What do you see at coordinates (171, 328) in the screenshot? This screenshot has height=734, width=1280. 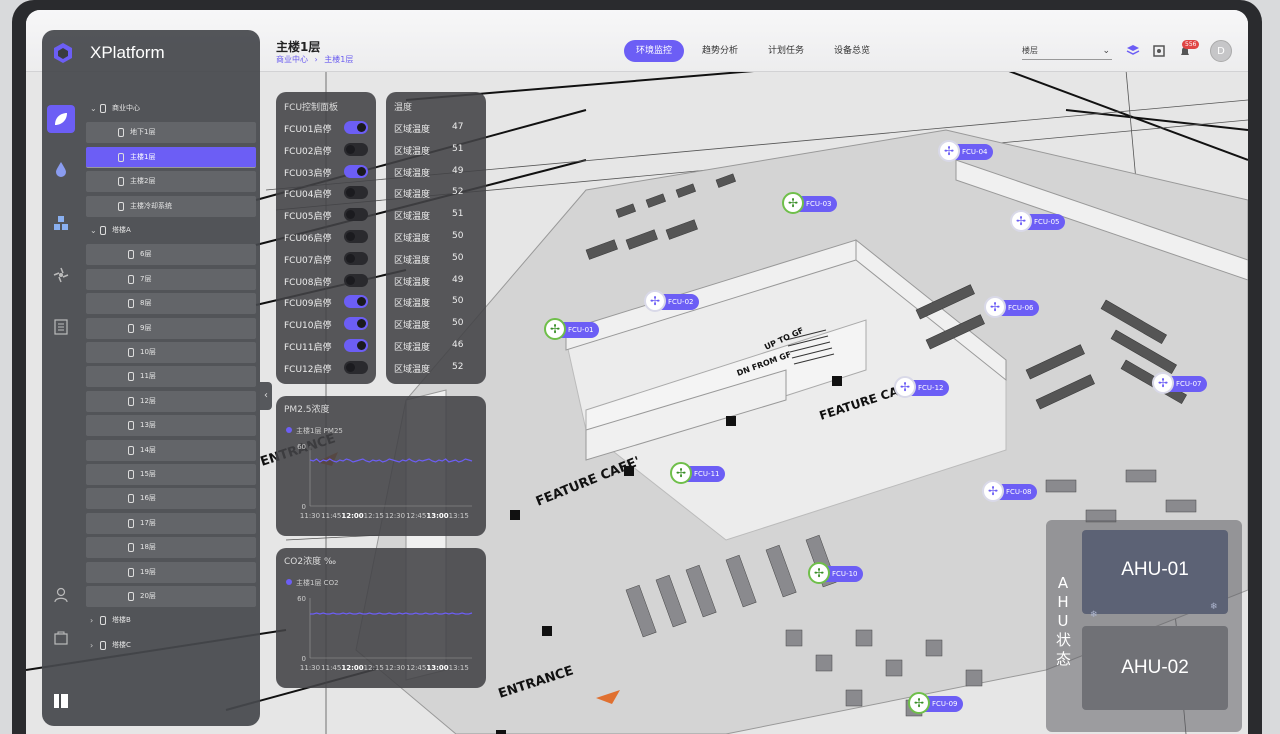 I see `tree-item: 9层` at bounding box center [171, 328].